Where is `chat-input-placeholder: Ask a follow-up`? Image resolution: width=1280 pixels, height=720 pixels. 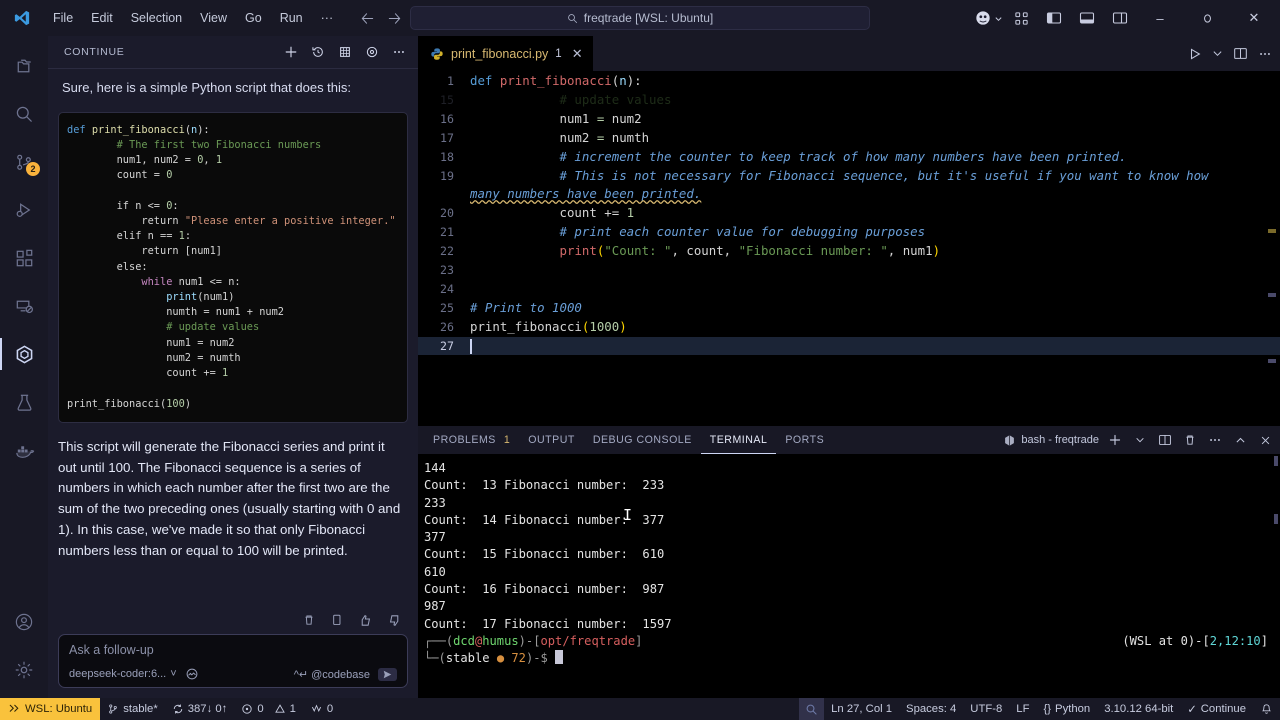 chat-input-placeholder: Ask a follow-up is located at coordinates (233, 655).